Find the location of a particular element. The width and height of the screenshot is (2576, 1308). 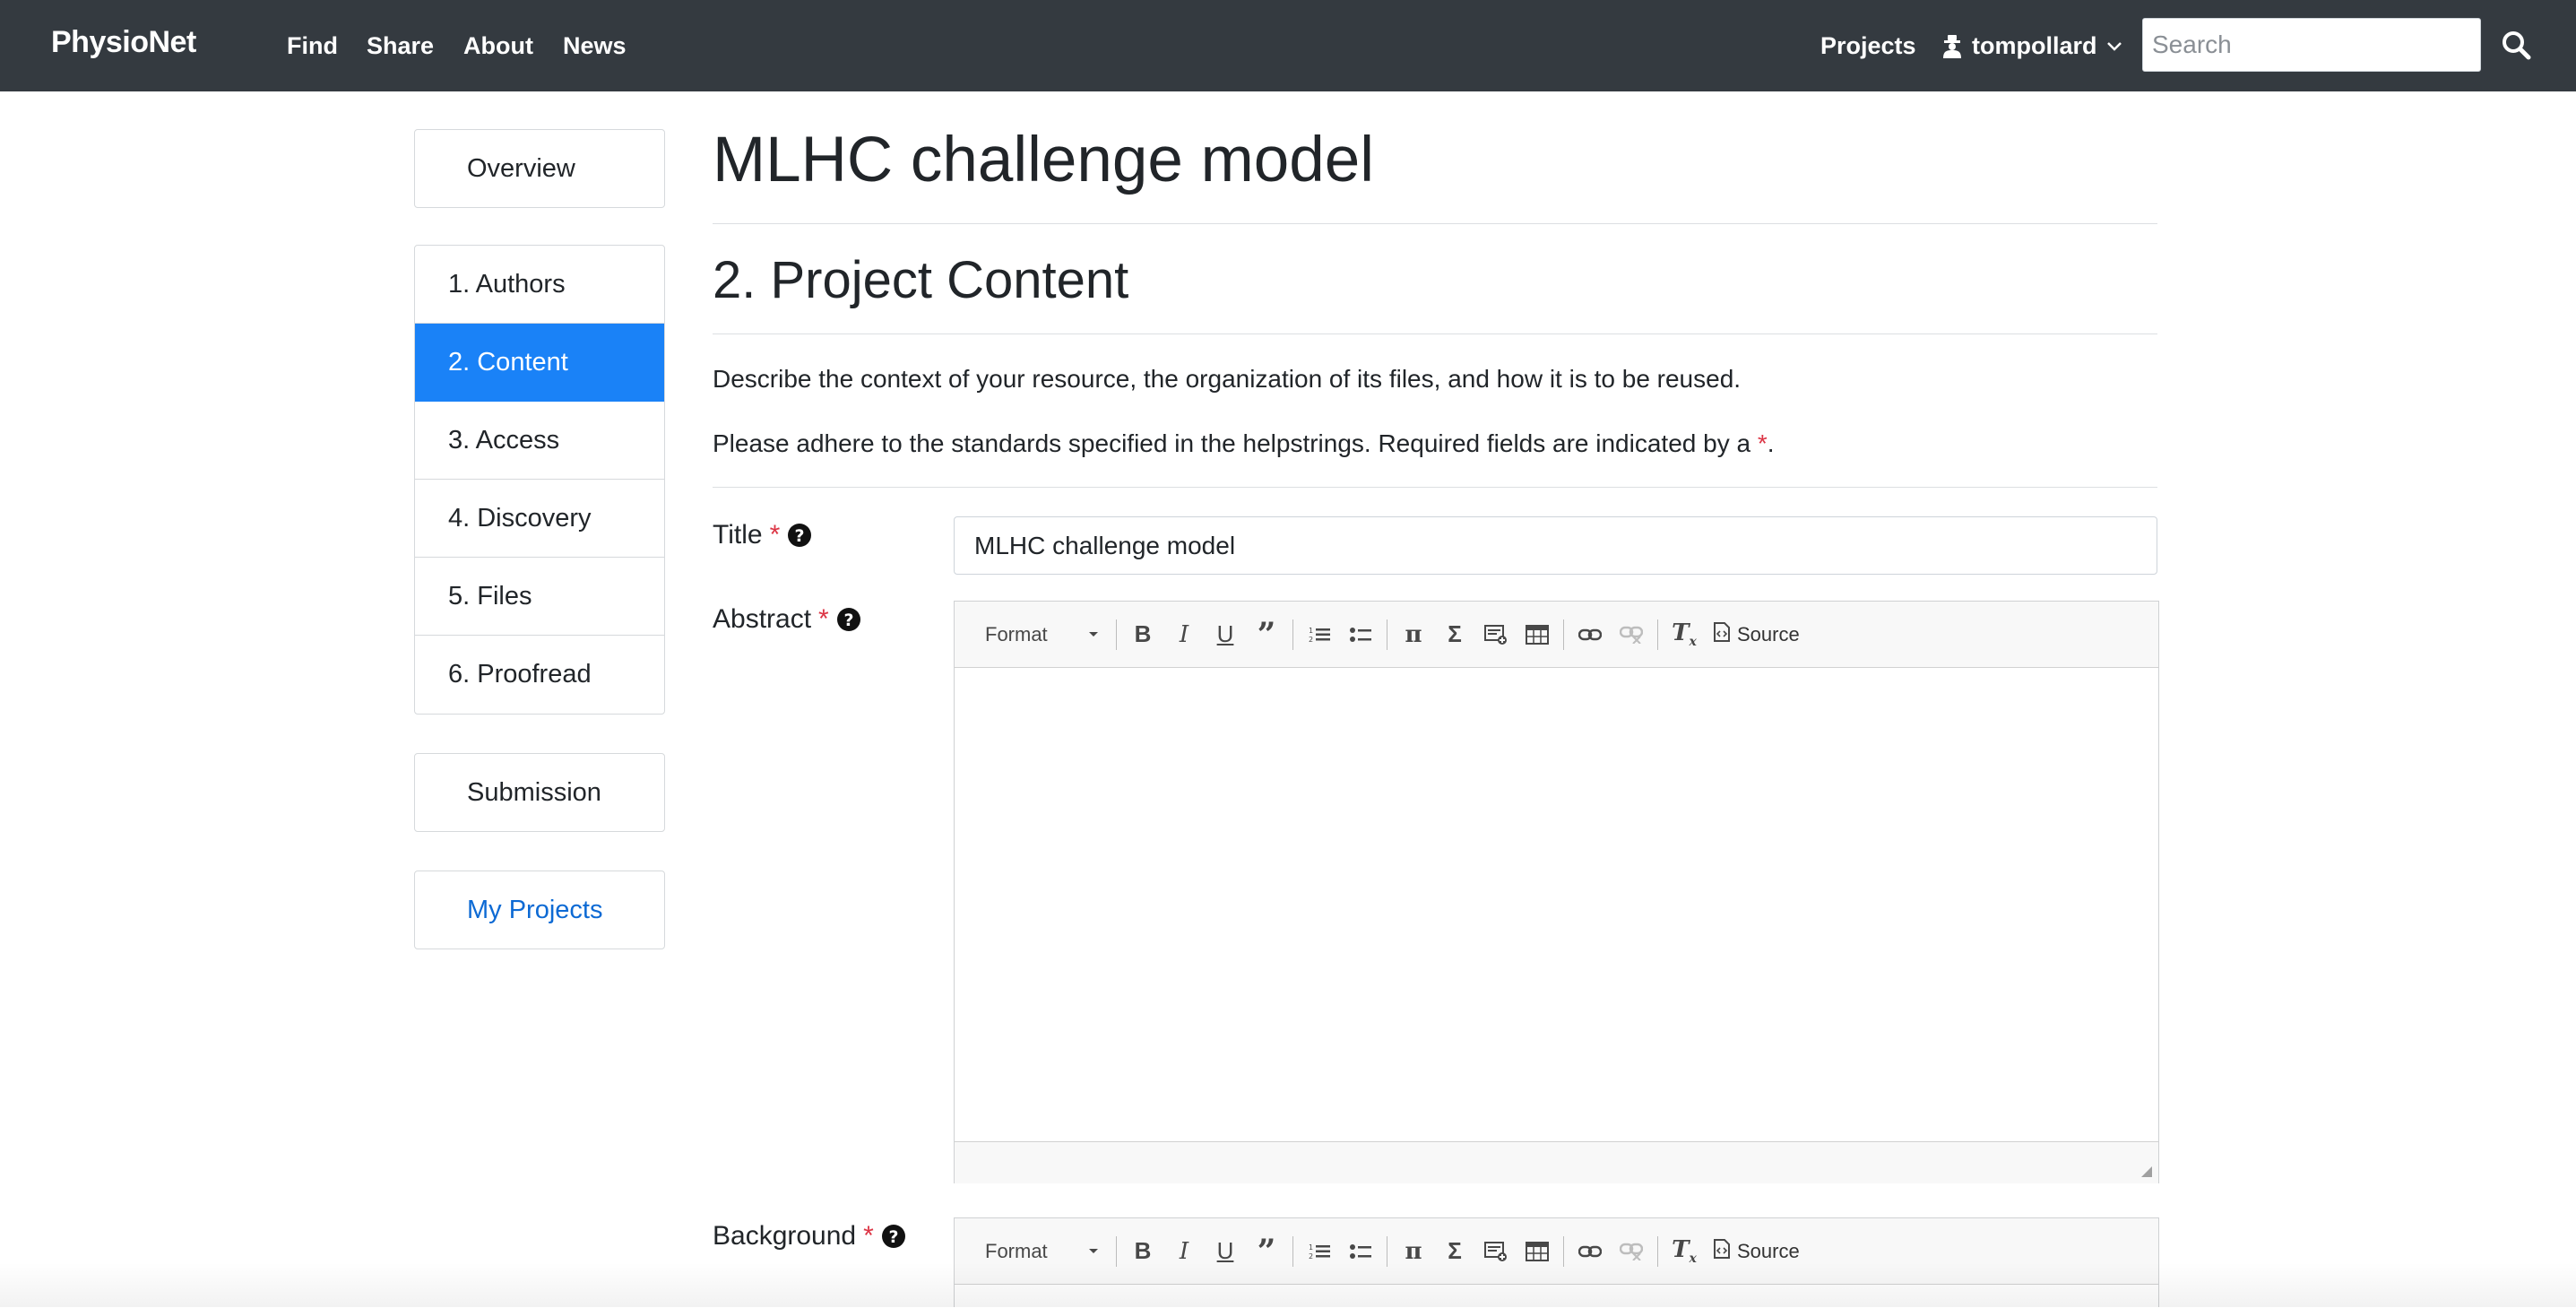

user-menu: tompollard is located at coordinates (2031, 46).